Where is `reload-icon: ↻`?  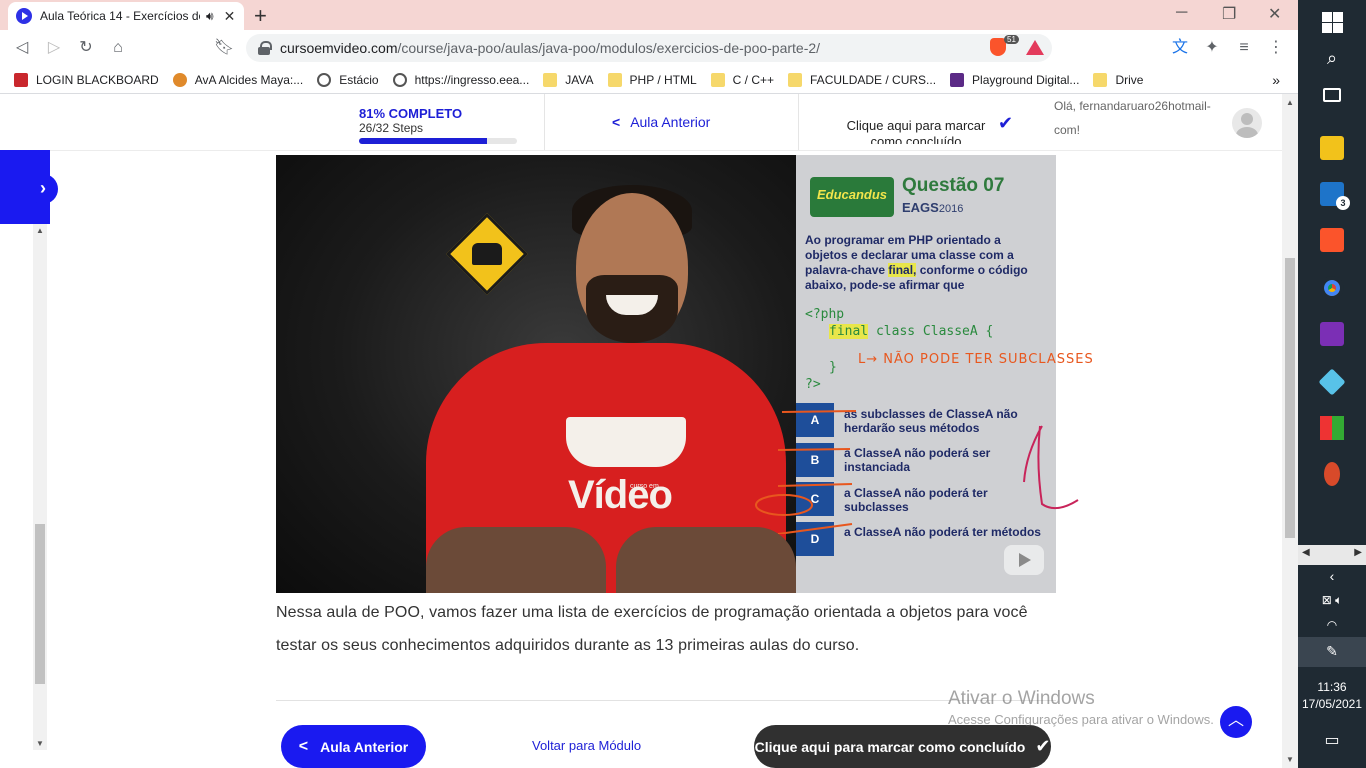
reload-icon: ↻ is located at coordinates (86, 48).